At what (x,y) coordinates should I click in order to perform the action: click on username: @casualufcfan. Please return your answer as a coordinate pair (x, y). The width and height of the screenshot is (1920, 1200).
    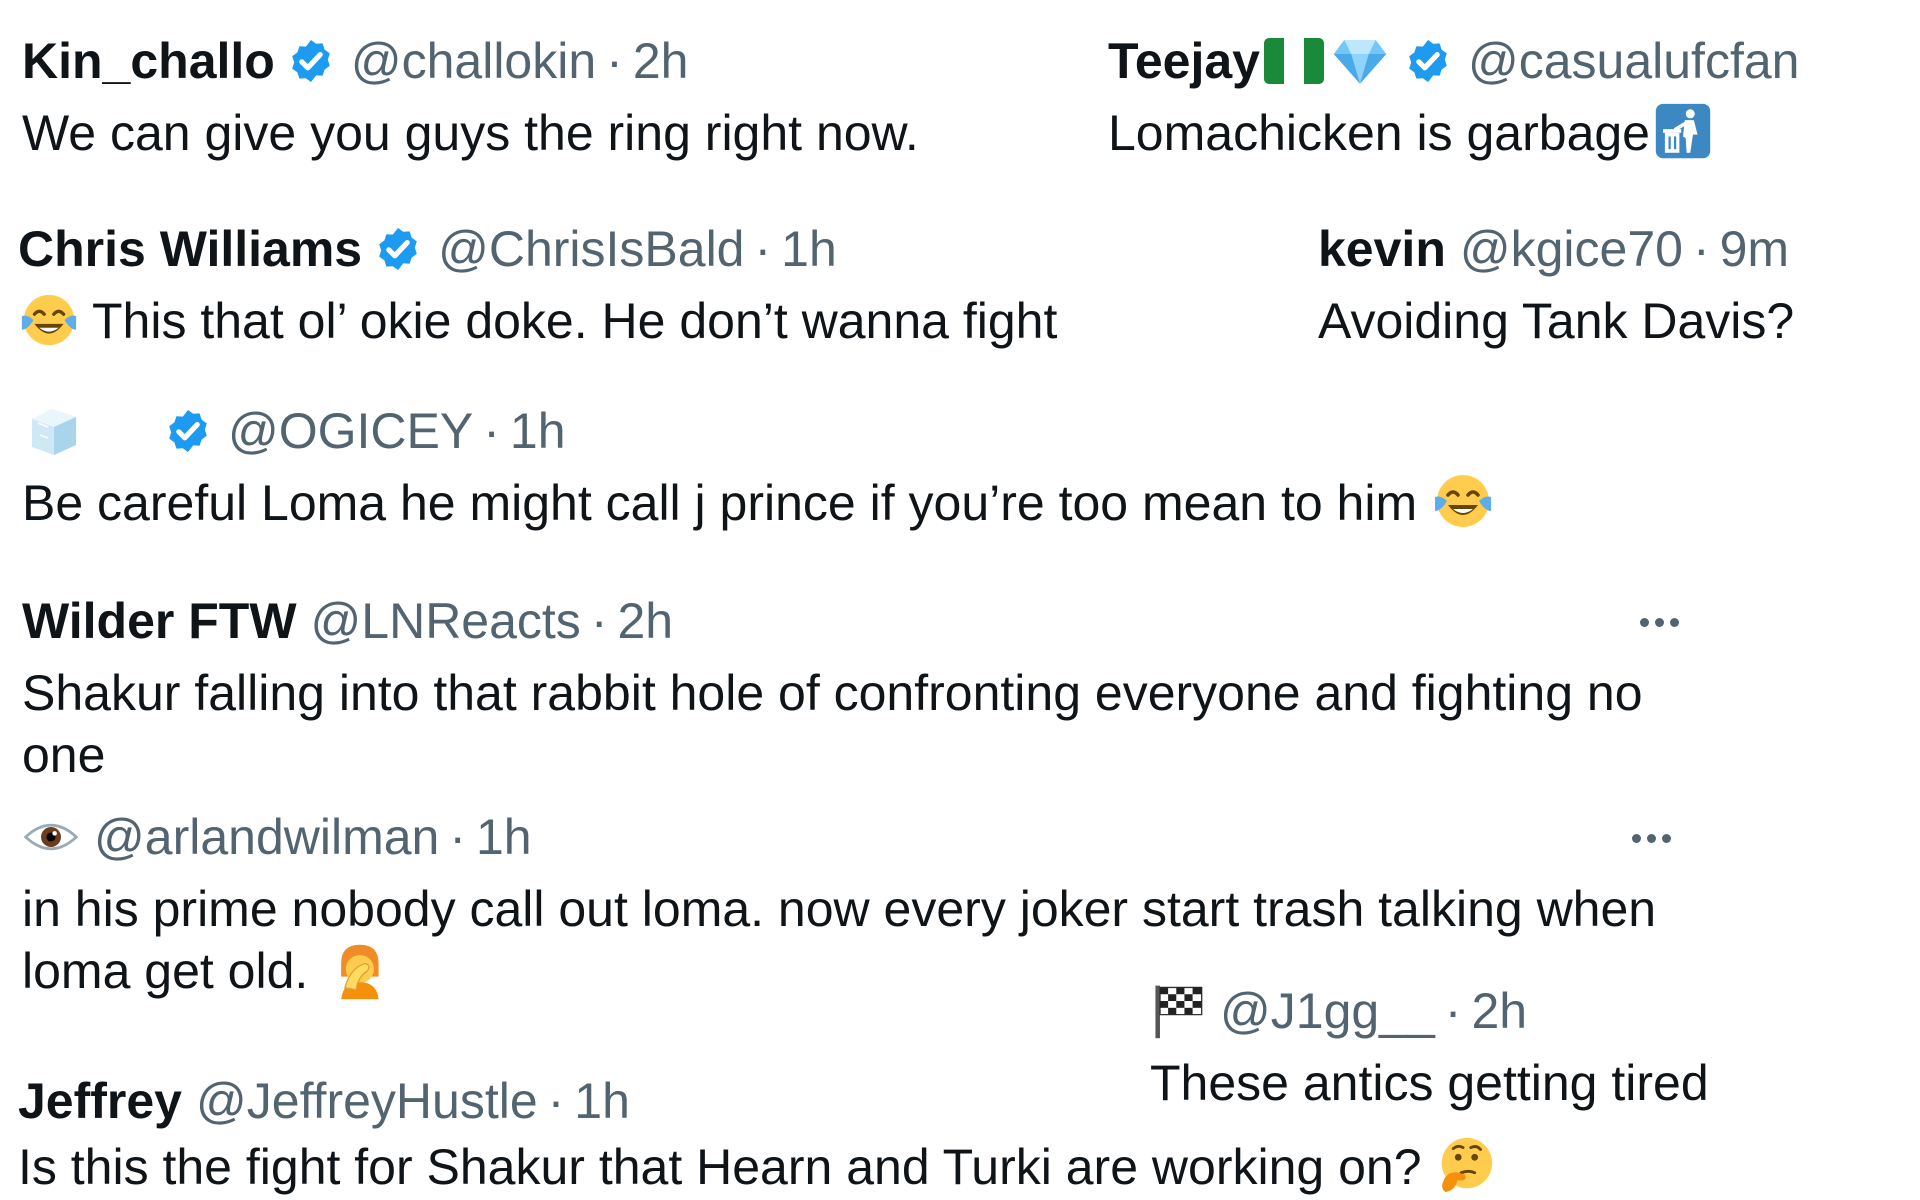
    Looking at the image, I should click on (1634, 61).